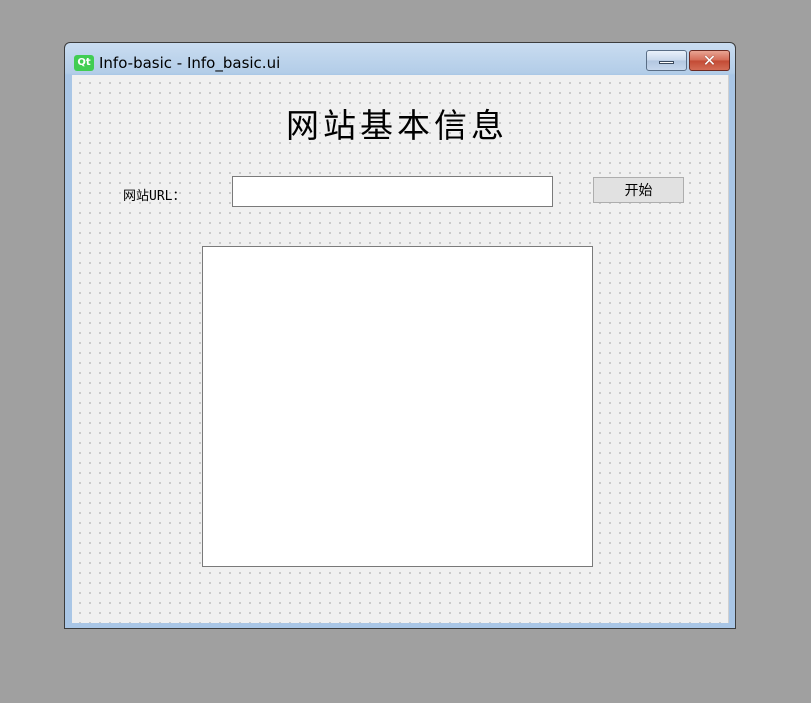 The image size is (811, 703). I want to click on title-bar: Qt Info-basic - Info_basic.ui ✕, so click(400, 59).